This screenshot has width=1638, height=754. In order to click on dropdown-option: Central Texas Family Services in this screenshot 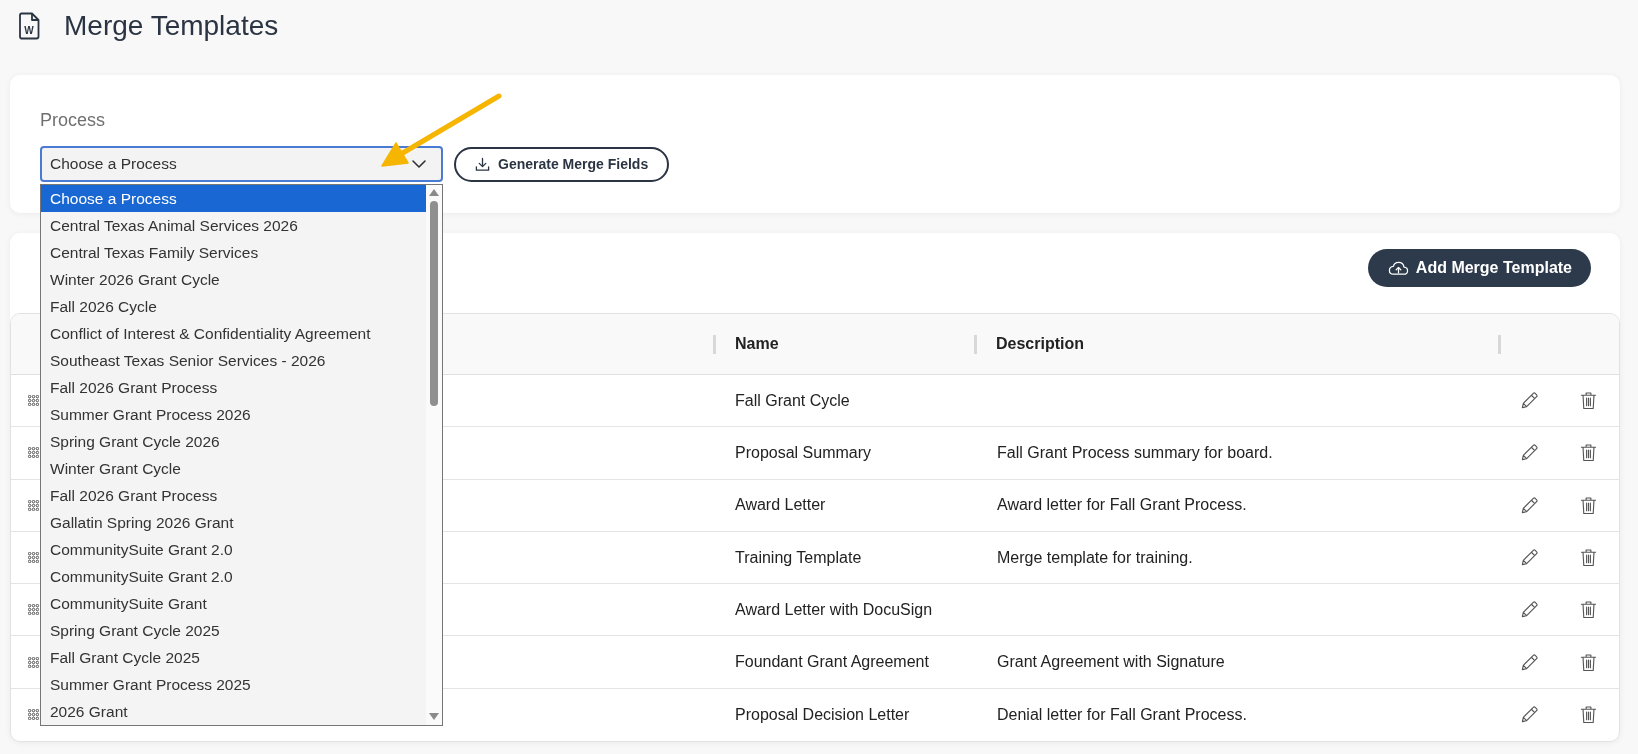, I will do `click(233, 252)`.